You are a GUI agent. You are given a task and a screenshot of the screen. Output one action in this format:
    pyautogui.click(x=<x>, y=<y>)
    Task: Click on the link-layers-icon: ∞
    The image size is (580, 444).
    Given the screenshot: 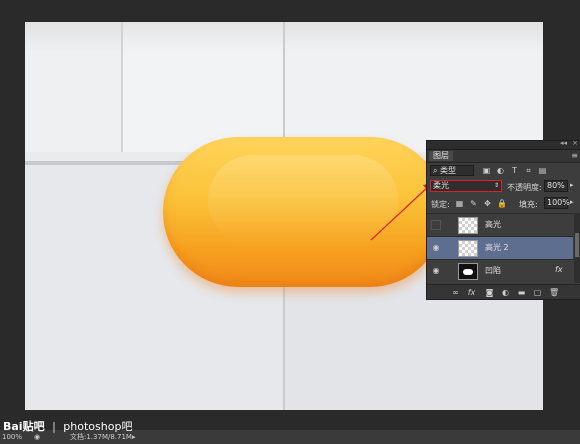 What is the action you would take?
    pyautogui.click(x=455, y=292)
    